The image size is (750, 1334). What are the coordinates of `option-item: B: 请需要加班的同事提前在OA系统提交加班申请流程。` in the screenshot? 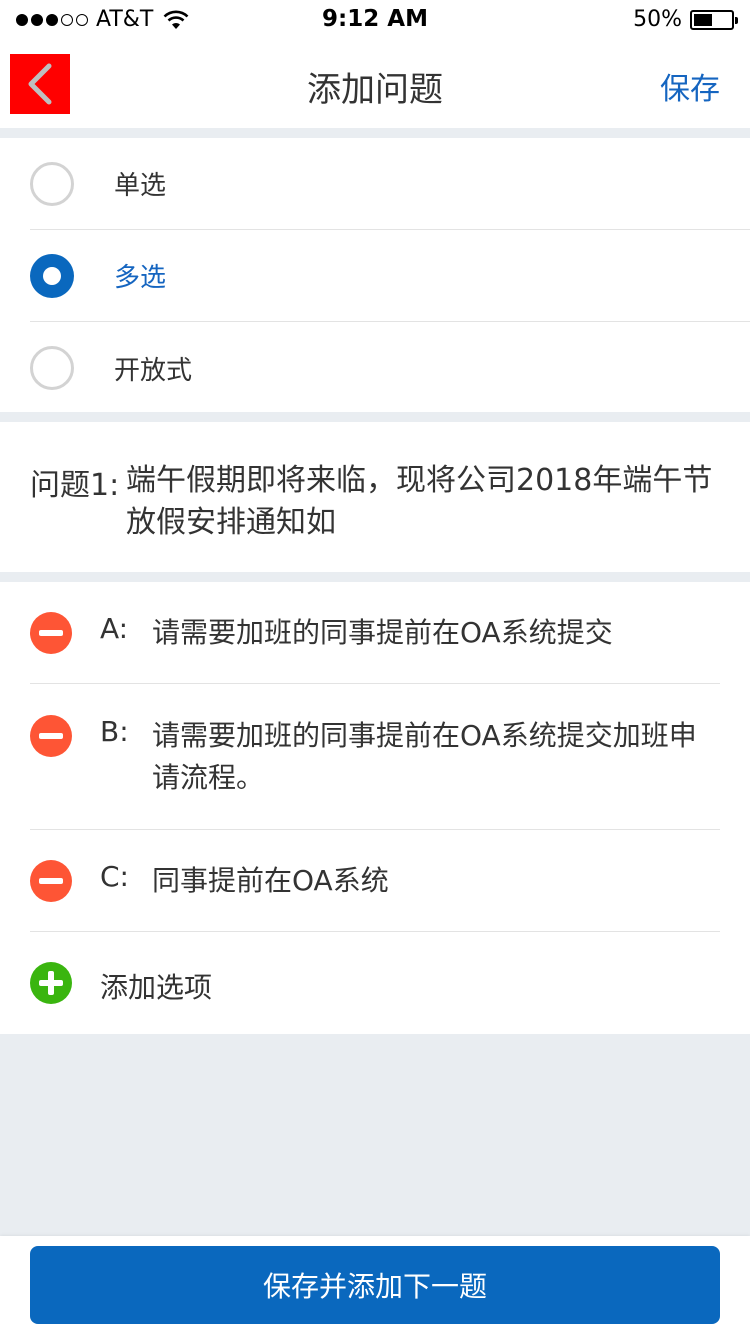 It's located at (375, 757).